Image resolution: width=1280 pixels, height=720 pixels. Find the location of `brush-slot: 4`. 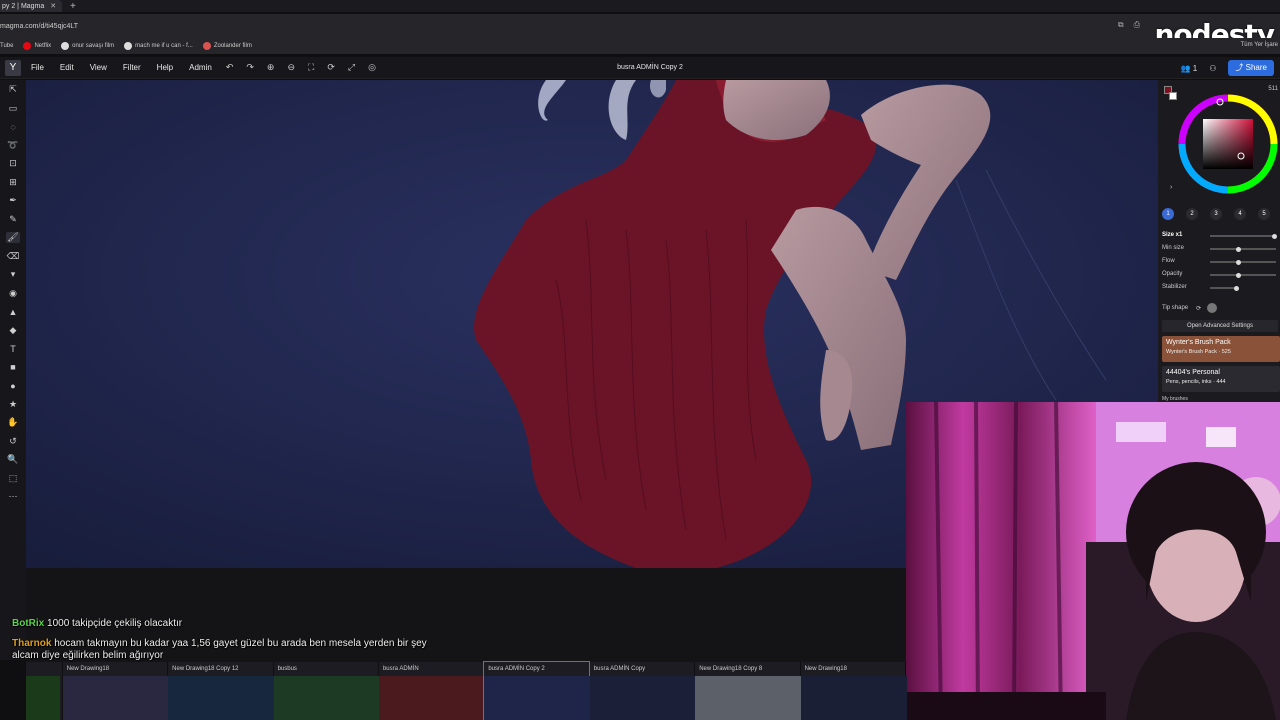

brush-slot: 4 is located at coordinates (1240, 214).